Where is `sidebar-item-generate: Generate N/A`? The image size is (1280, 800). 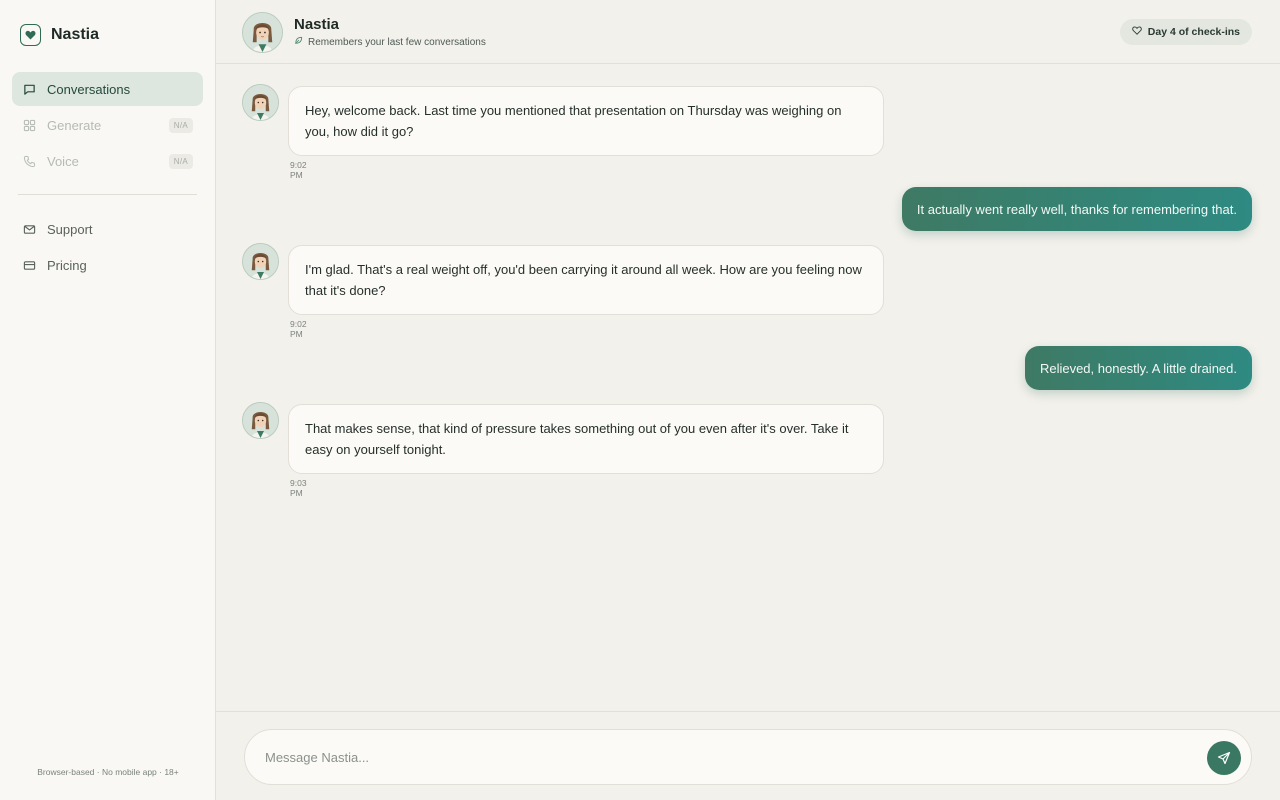
sidebar-item-generate: Generate N/A is located at coordinates (107, 125).